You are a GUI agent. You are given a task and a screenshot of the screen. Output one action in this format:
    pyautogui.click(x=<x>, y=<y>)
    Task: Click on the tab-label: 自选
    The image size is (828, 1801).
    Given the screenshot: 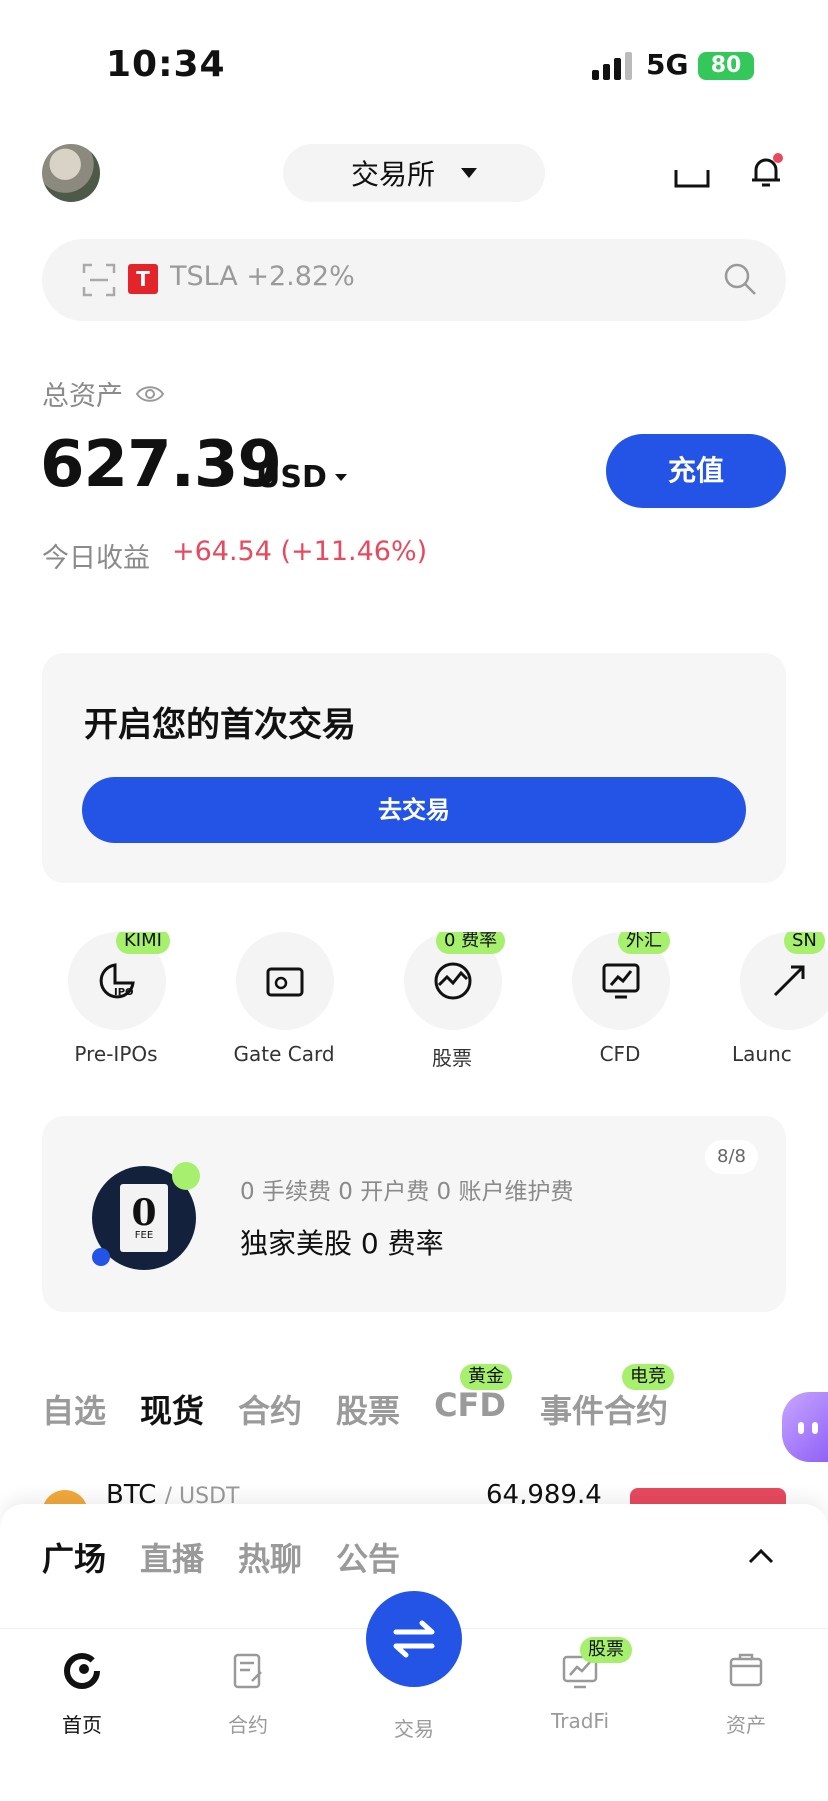 What is the action you would take?
    pyautogui.click(x=74, y=1411)
    